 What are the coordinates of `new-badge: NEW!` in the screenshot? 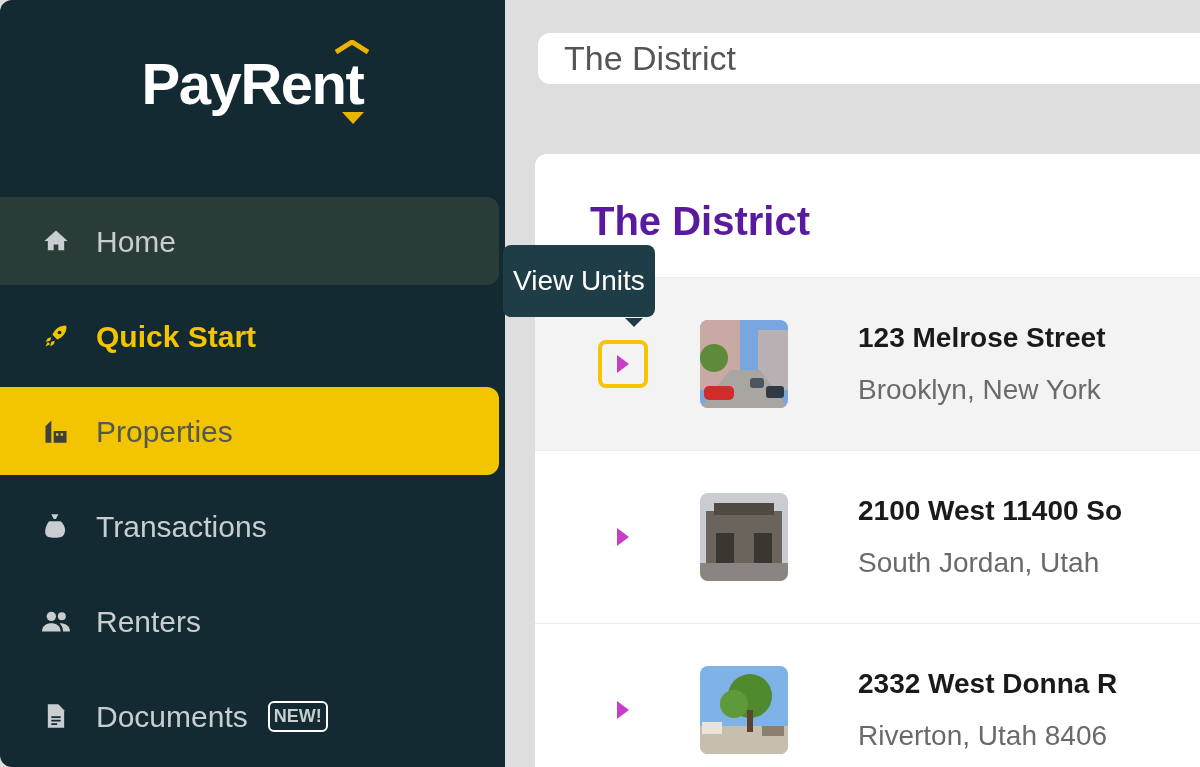 It's located at (297, 716).